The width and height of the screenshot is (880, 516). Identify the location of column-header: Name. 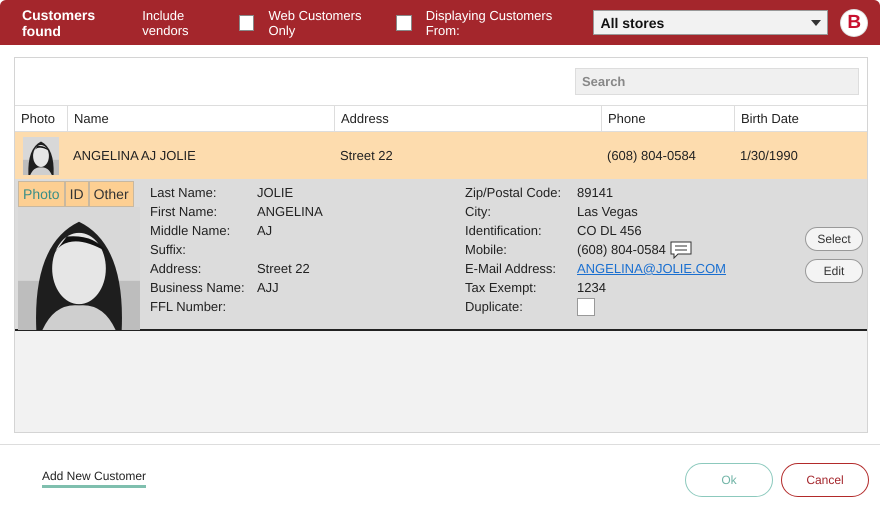
(200, 118).